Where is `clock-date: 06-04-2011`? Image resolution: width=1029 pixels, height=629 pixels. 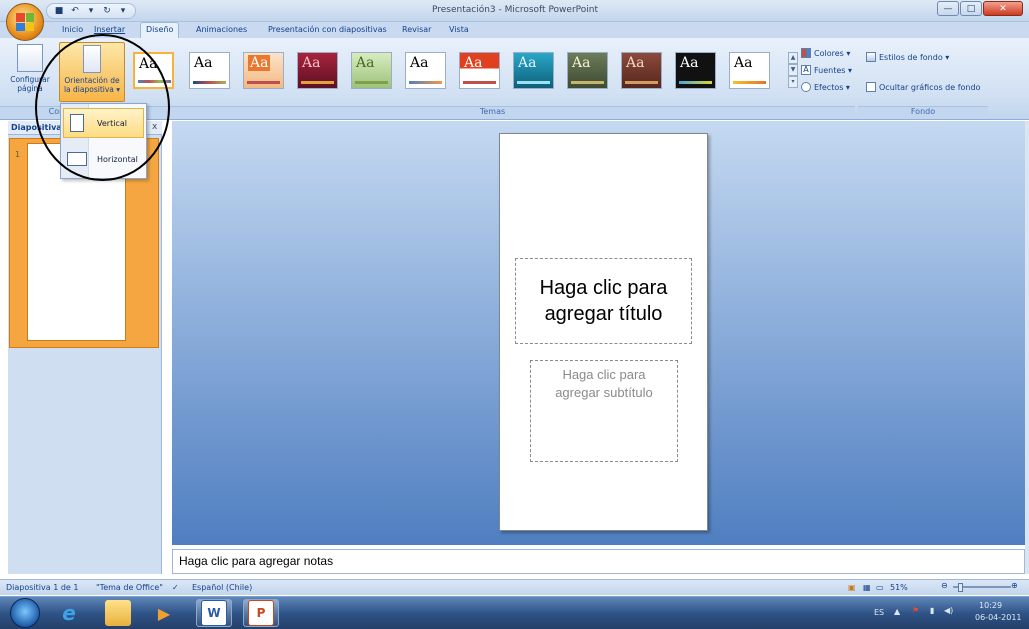 clock-date: 06-04-2011 is located at coordinates (998, 617).